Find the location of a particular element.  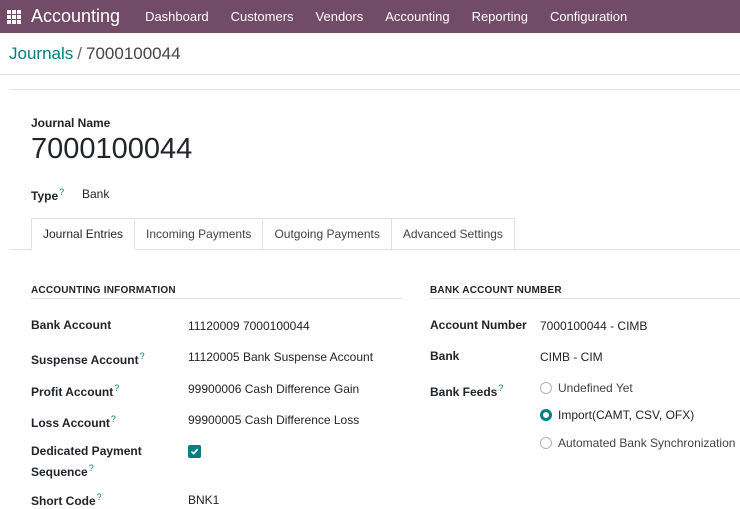

menu-customers: Customers is located at coordinates (262, 16).